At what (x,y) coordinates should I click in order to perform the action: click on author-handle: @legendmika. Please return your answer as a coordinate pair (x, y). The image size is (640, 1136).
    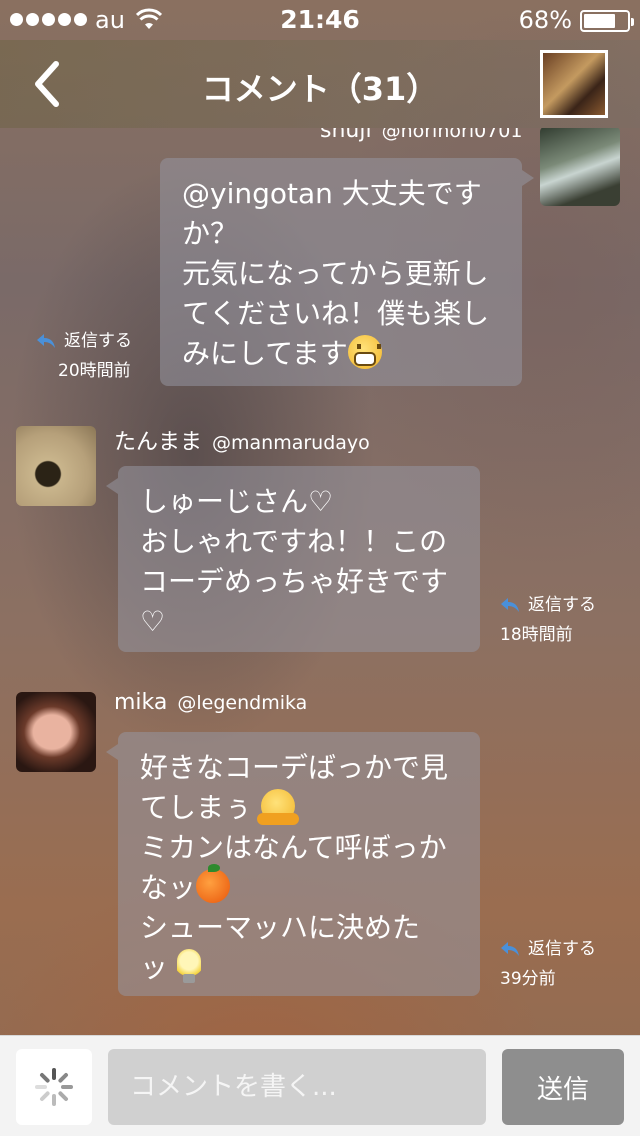
    Looking at the image, I should click on (242, 703).